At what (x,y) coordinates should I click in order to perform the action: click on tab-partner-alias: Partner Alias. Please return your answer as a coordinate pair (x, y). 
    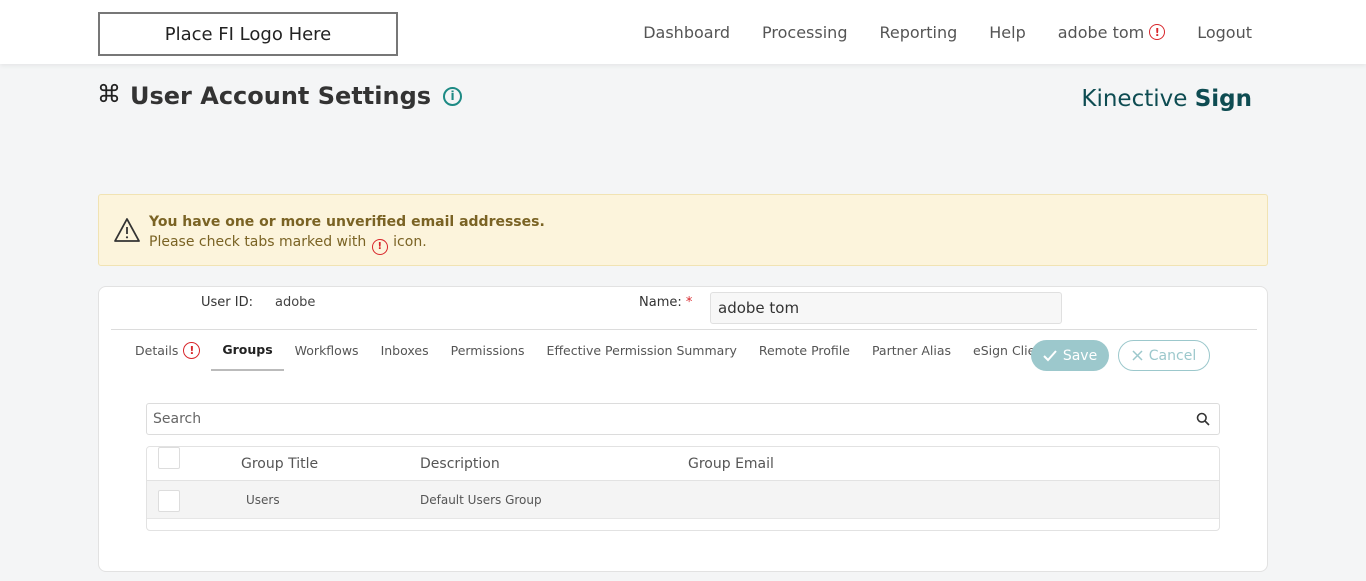
    Looking at the image, I should click on (911, 355).